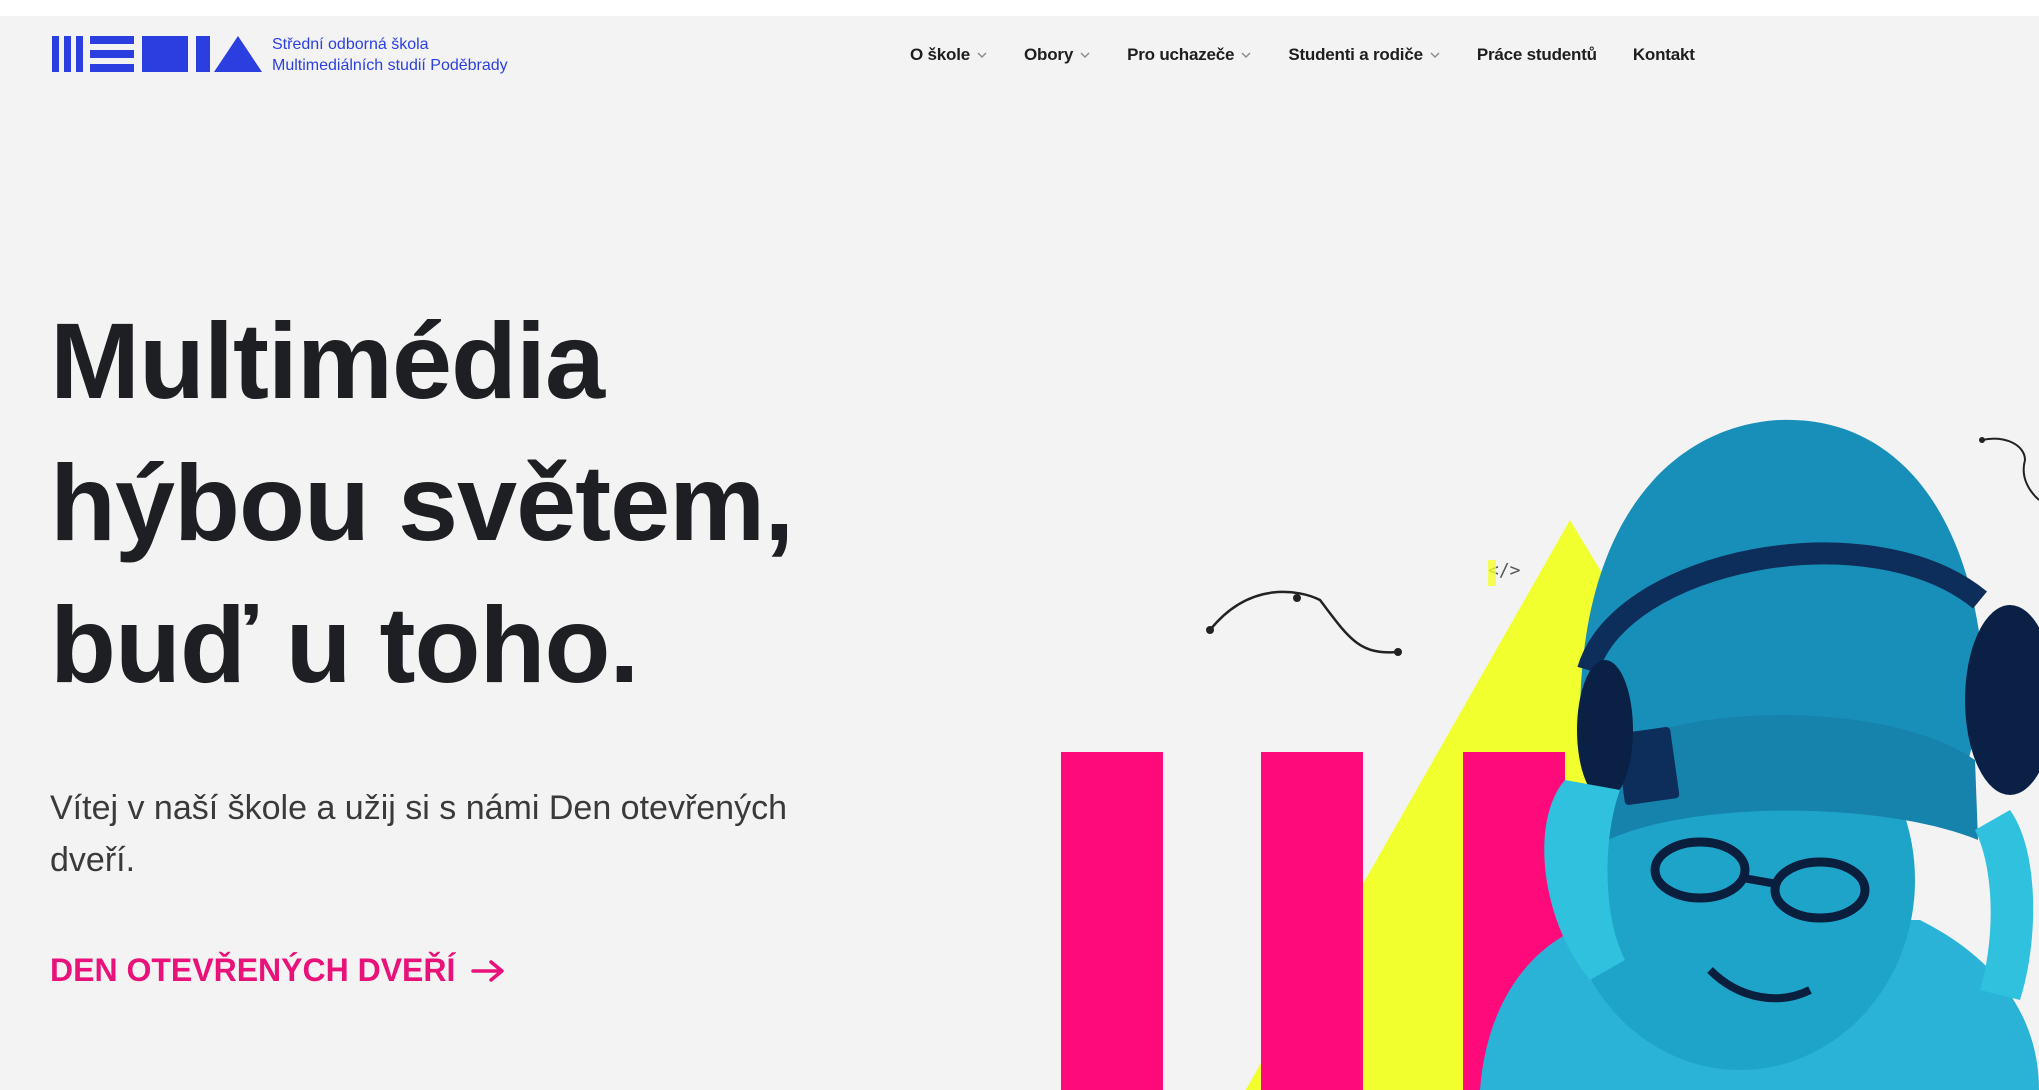 Image resolution: width=2039 pixels, height=1090 pixels. What do you see at coordinates (390, 65) in the screenshot?
I see `school-name-line2: Multimediálních studií Poděbrady` at bounding box center [390, 65].